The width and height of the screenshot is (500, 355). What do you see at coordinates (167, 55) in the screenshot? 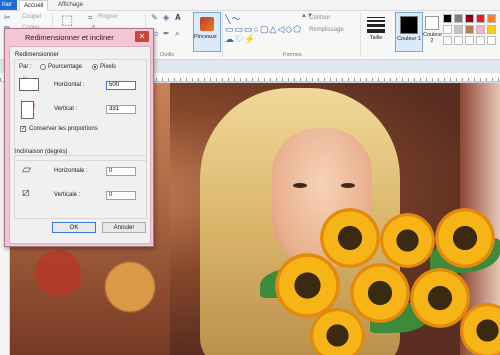
I see `group-label-outils: Outils` at bounding box center [167, 55].